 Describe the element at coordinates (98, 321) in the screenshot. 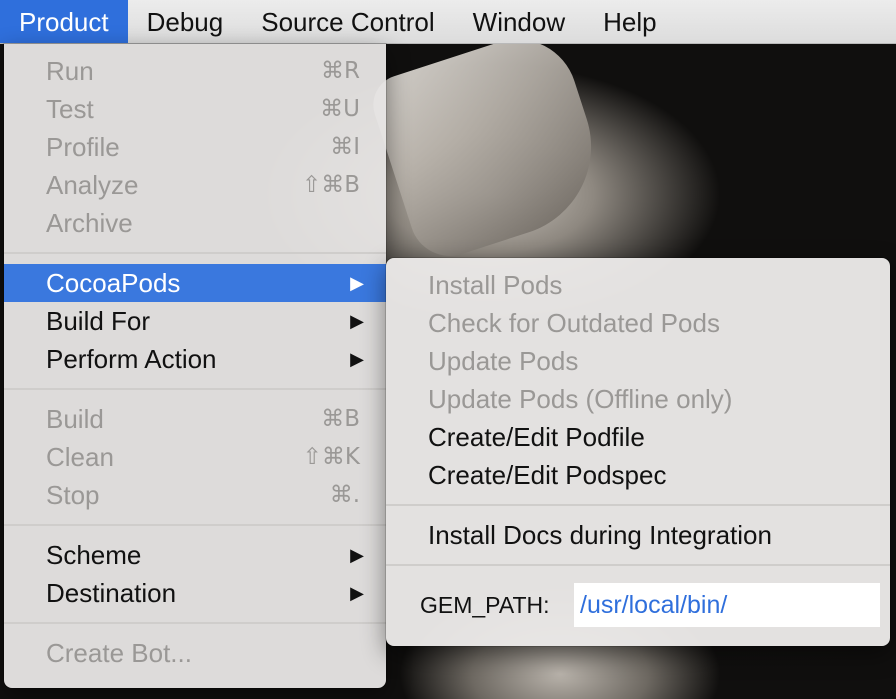

I see `menu-item-label: Build For` at that location.